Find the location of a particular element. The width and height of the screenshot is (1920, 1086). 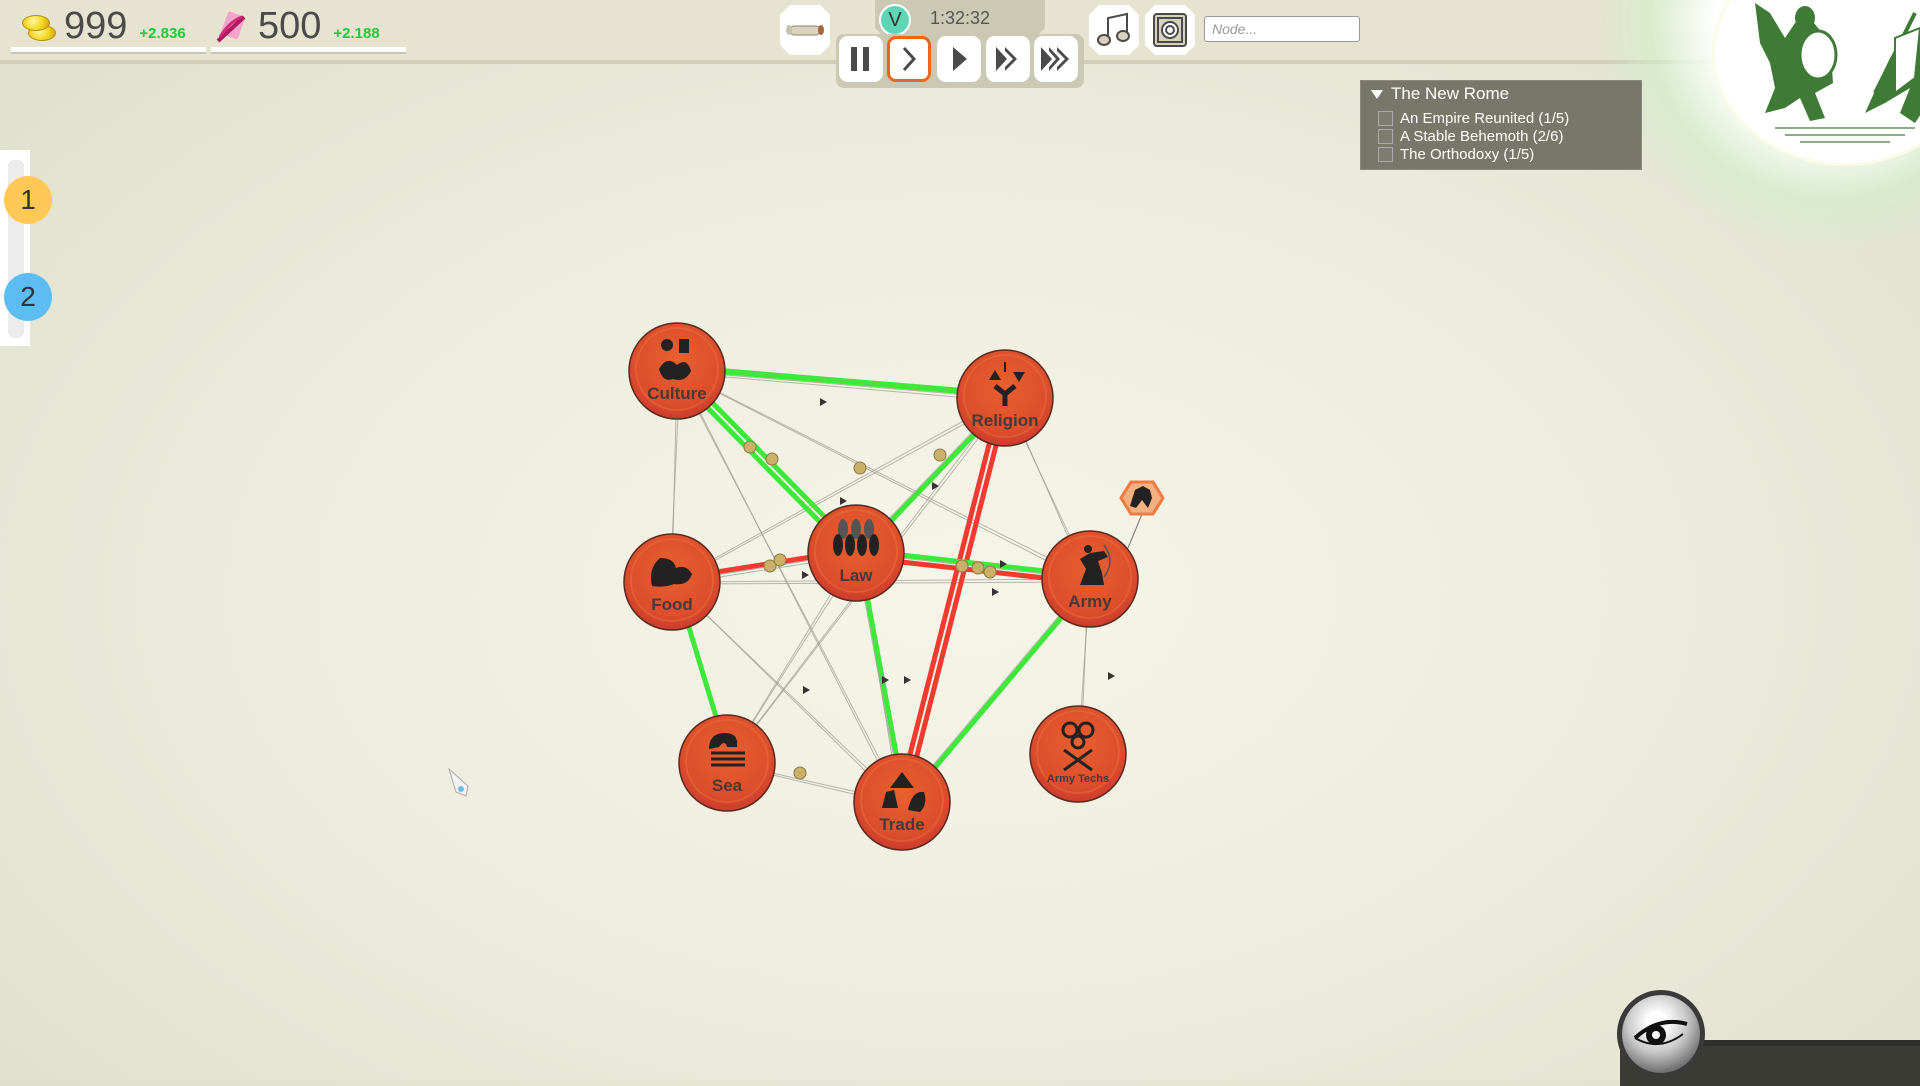

node-law: Law is located at coordinates (856, 553).